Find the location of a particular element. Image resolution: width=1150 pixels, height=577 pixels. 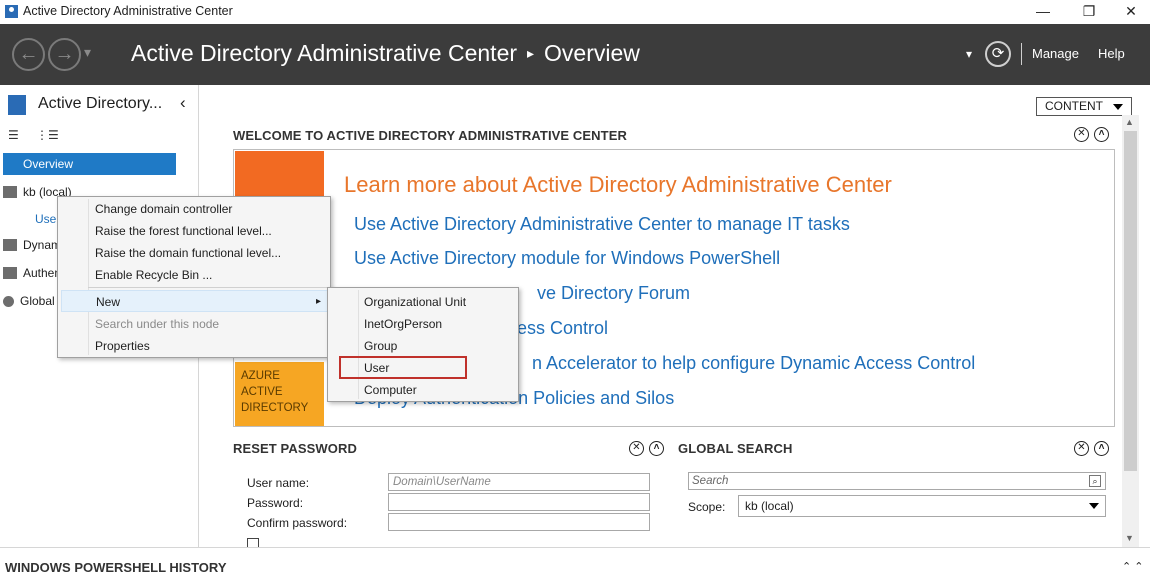

restore-button: ❐ is located at coordinates (1089, 12).